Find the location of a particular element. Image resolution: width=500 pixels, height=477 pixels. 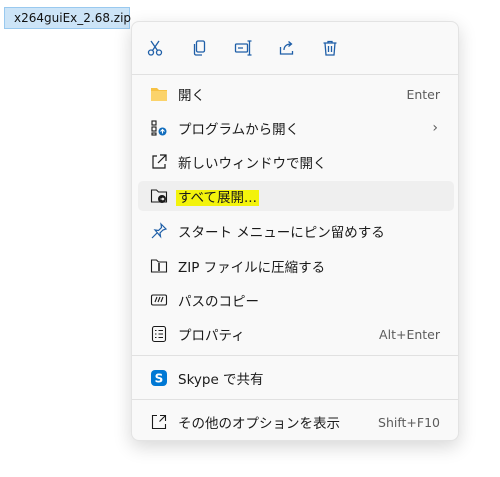

menu-item-open-shortcut: Enter is located at coordinates (423, 94).